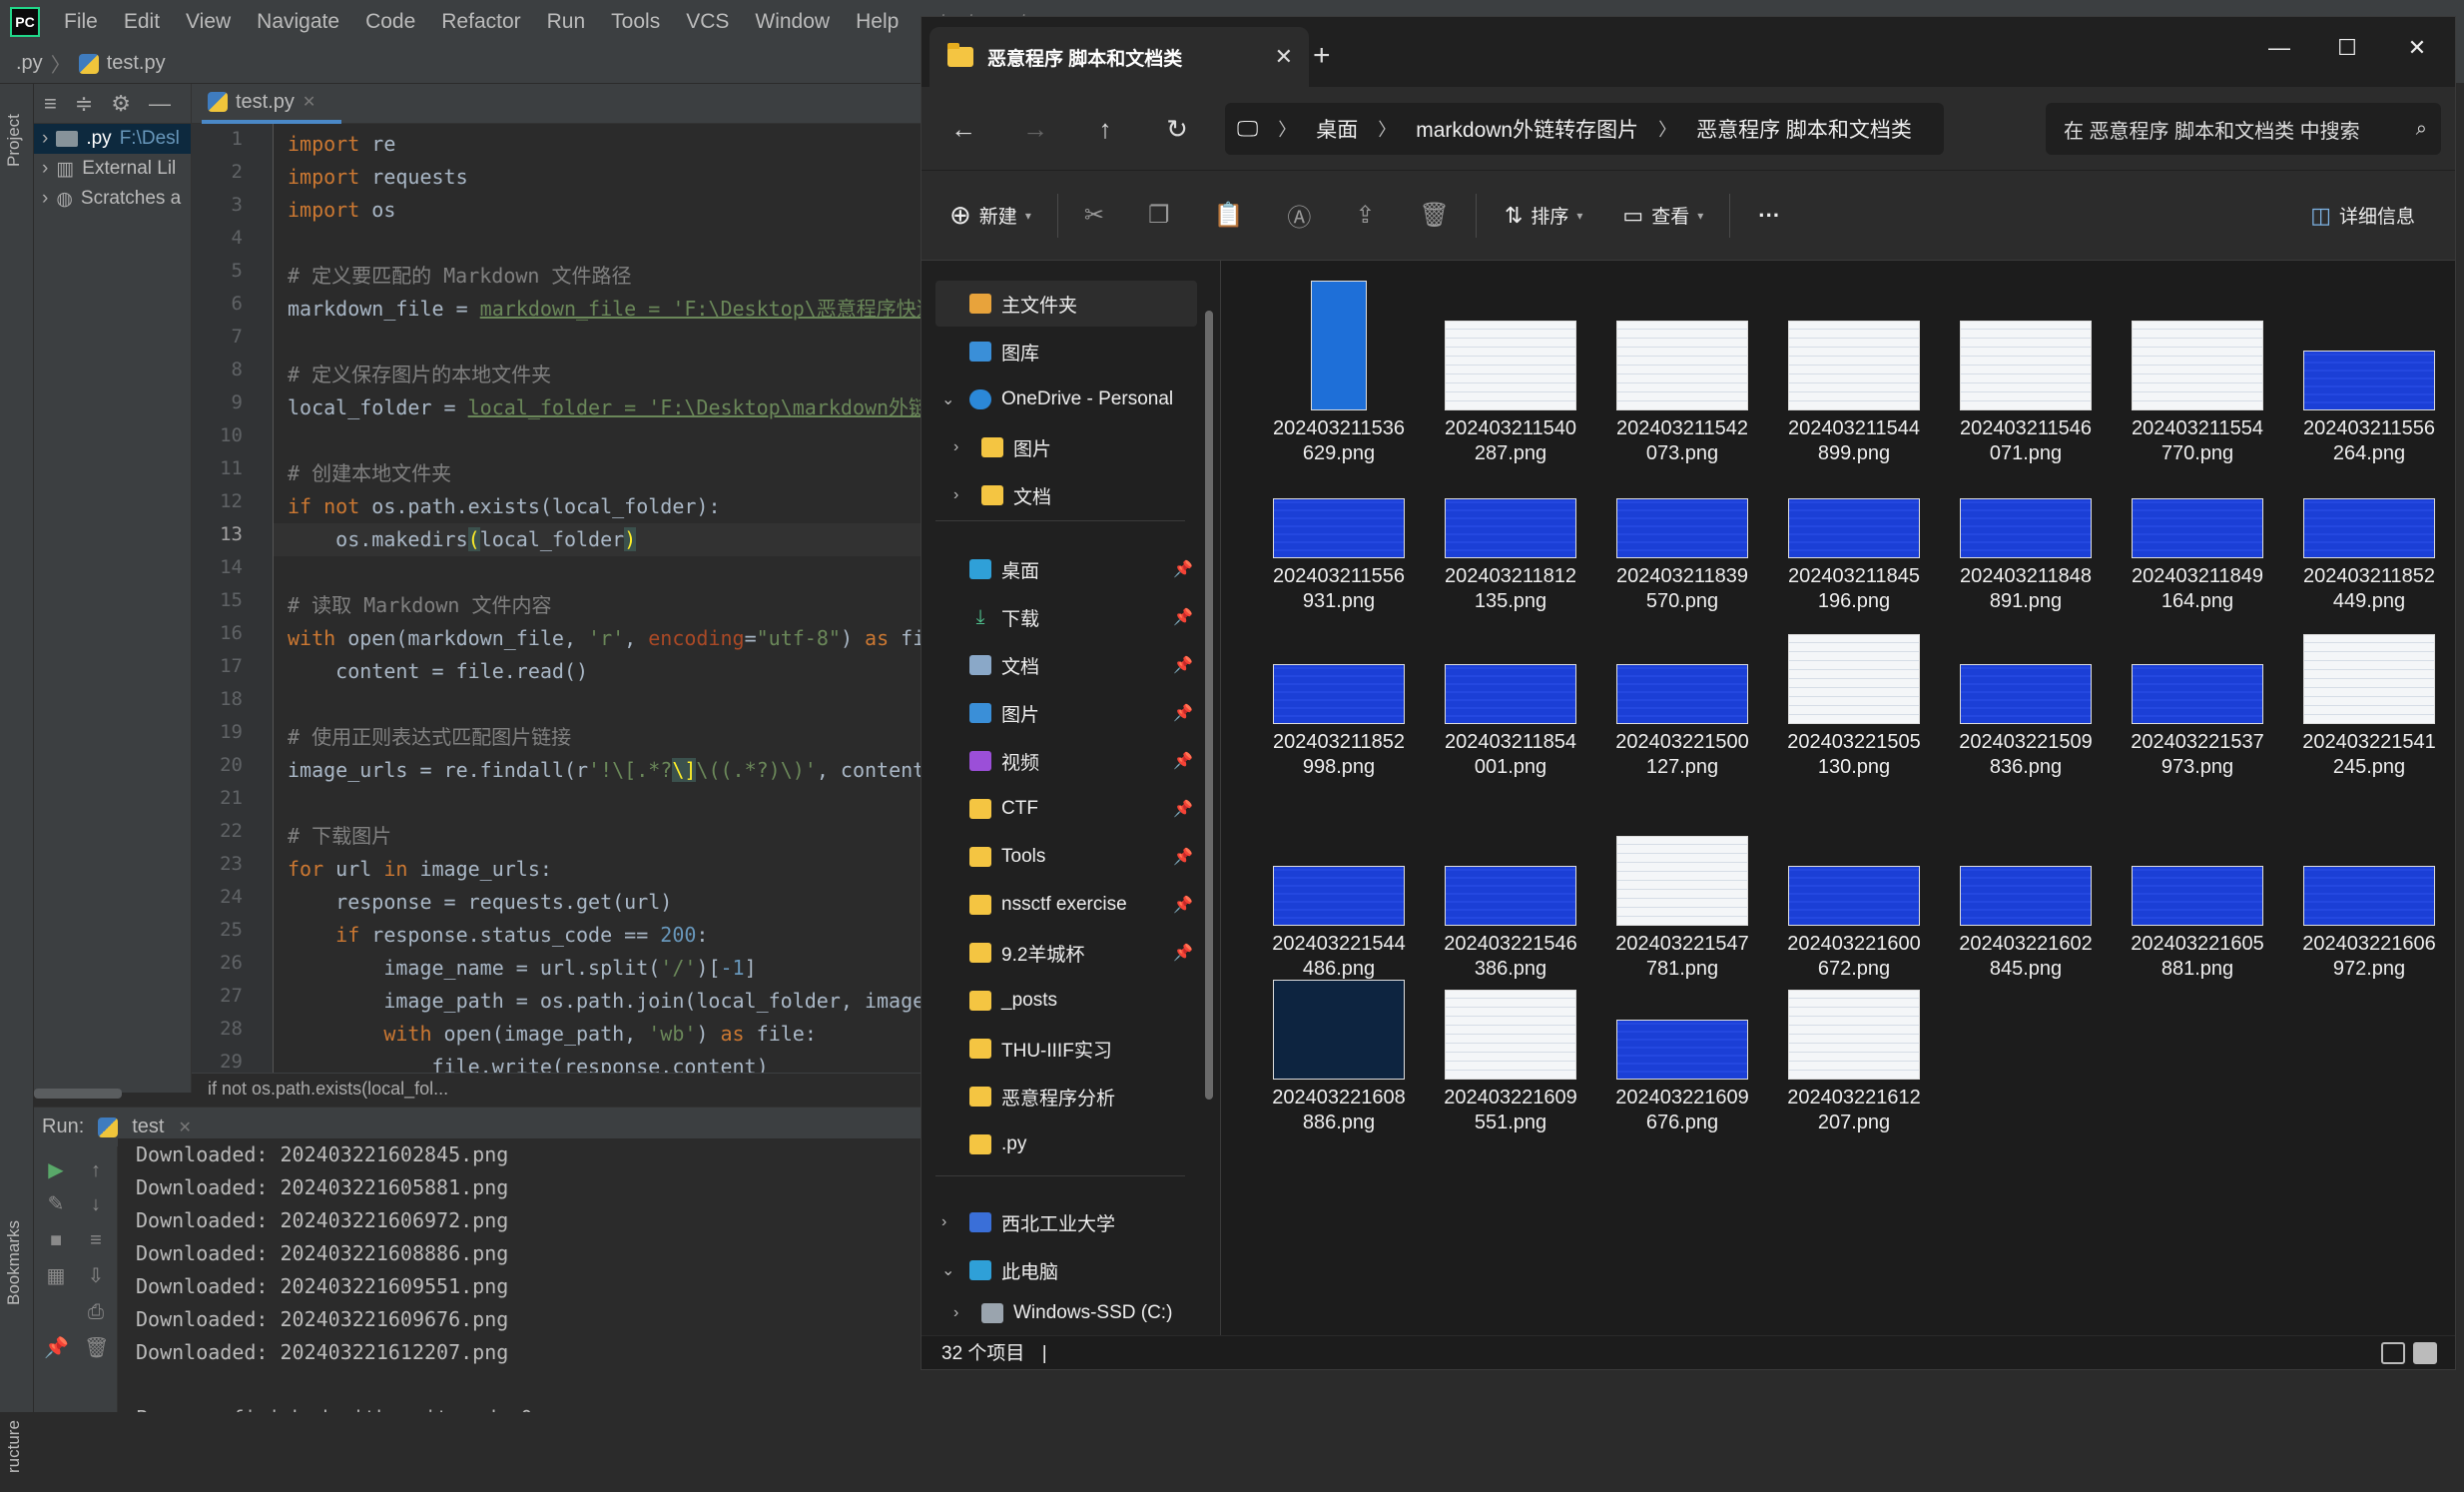 The height and width of the screenshot is (1492, 2464). I want to click on nav-item-c-drive: › Windows-SSD (C:), so click(1066, 1313).